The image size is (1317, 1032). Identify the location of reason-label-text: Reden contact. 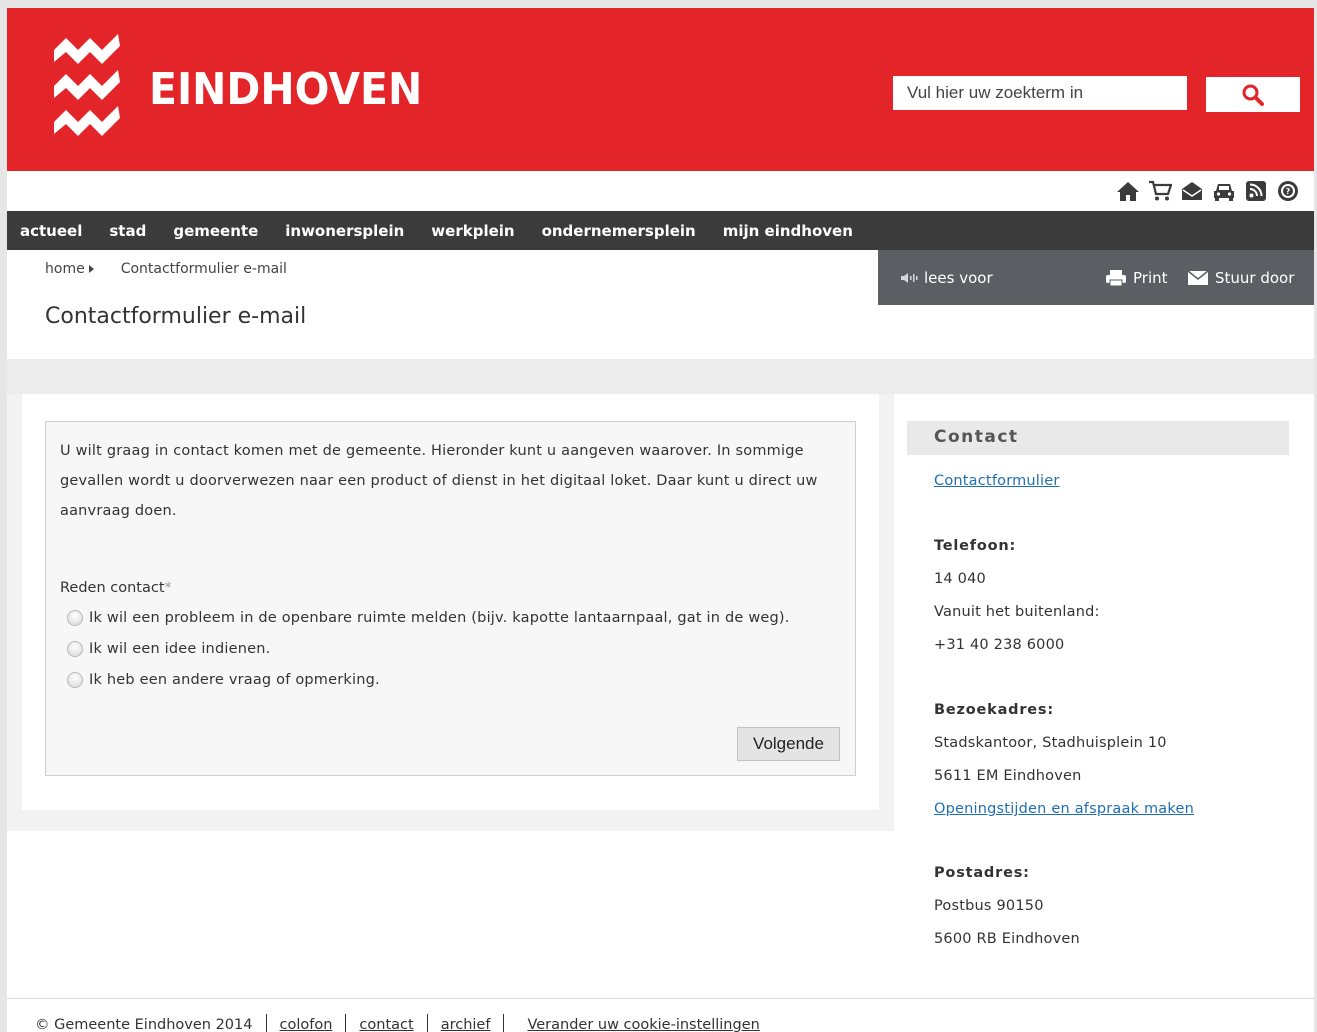
(112, 588).